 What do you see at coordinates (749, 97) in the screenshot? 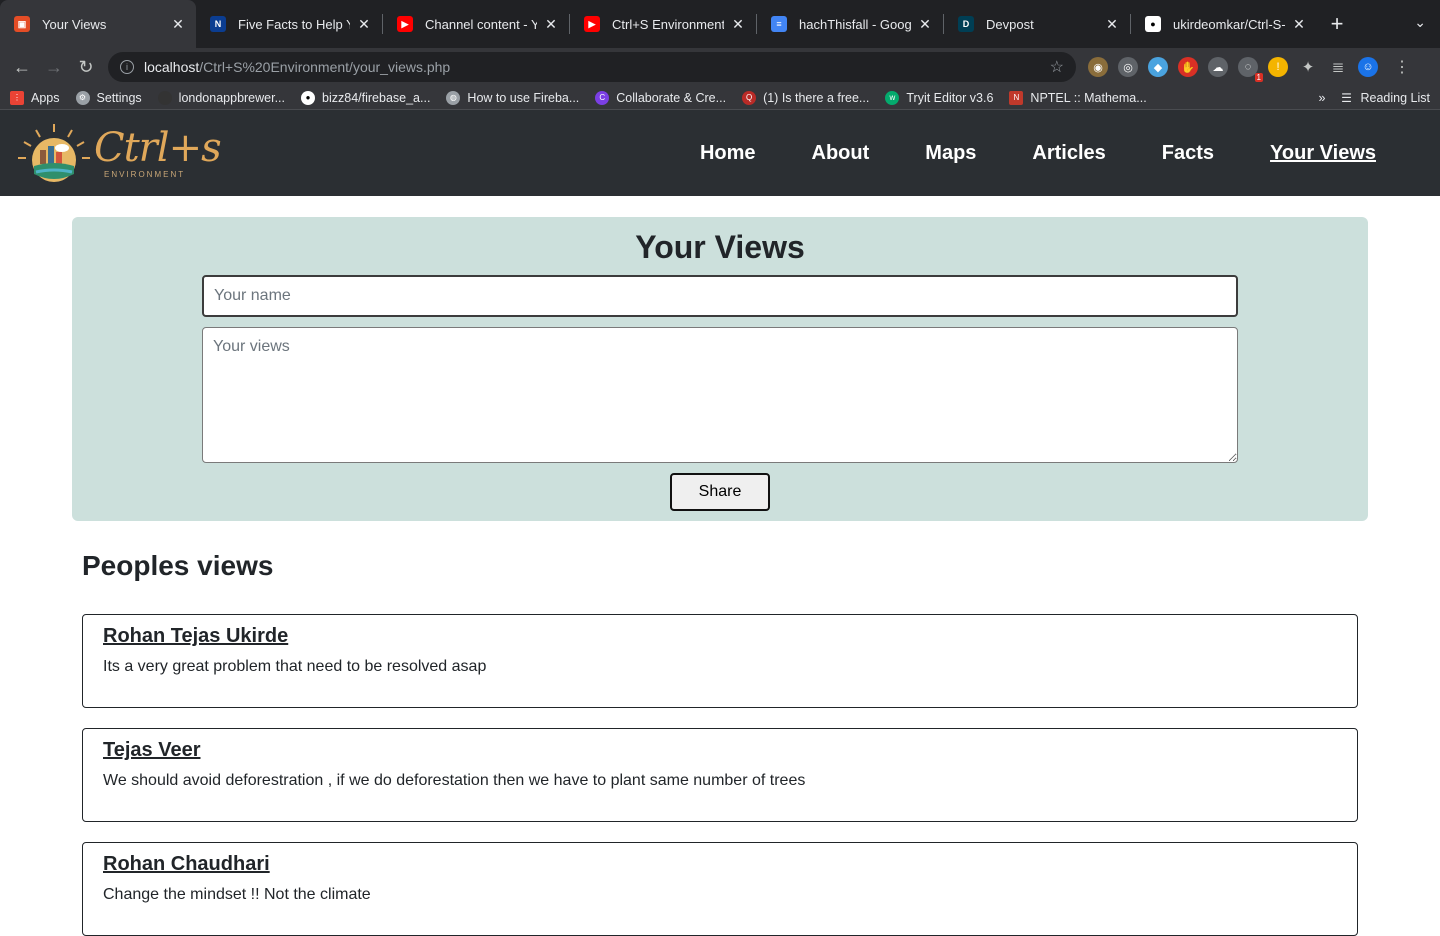
I see `quora-icon: Q` at bounding box center [749, 97].